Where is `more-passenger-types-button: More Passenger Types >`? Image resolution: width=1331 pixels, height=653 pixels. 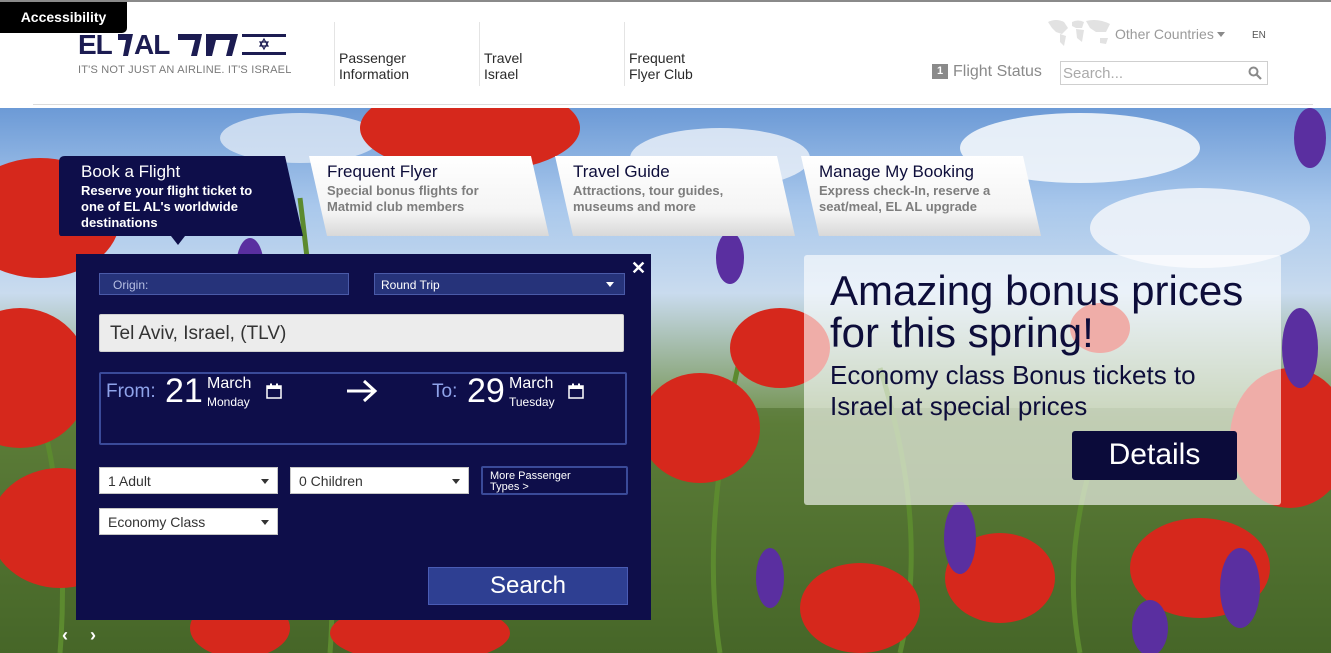
more-passenger-types-button: More Passenger Types > is located at coordinates (554, 480).